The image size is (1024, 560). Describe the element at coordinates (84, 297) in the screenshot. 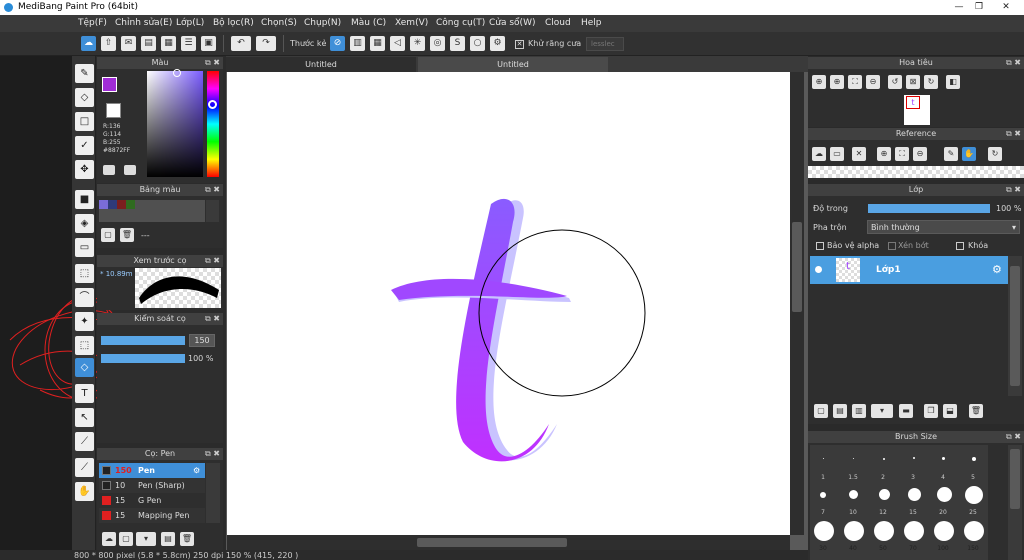

I see `lasso-tool-icon: ⌒` at that location.